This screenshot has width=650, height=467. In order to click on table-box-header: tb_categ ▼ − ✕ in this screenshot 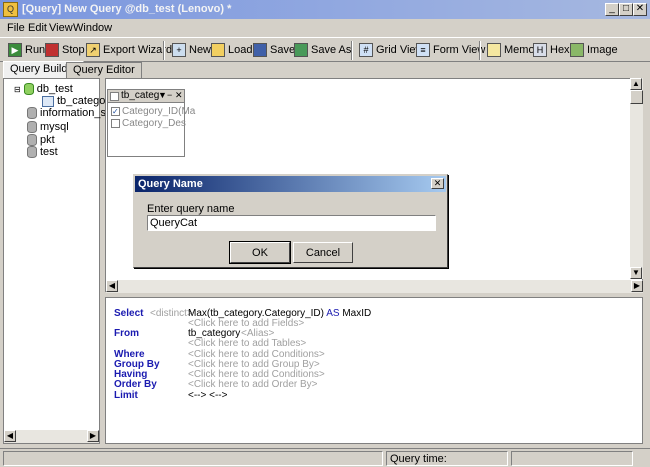, I will do `click(146, 96)`.